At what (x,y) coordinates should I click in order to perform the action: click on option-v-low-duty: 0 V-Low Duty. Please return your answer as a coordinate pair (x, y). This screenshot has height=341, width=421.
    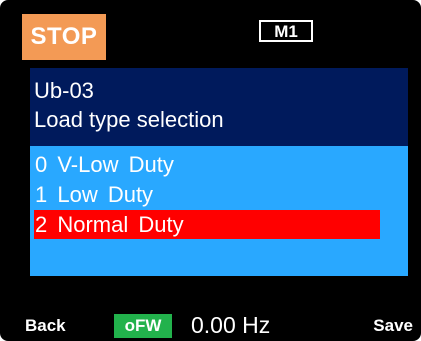
    Looking at the image, I should click on (104, 164).